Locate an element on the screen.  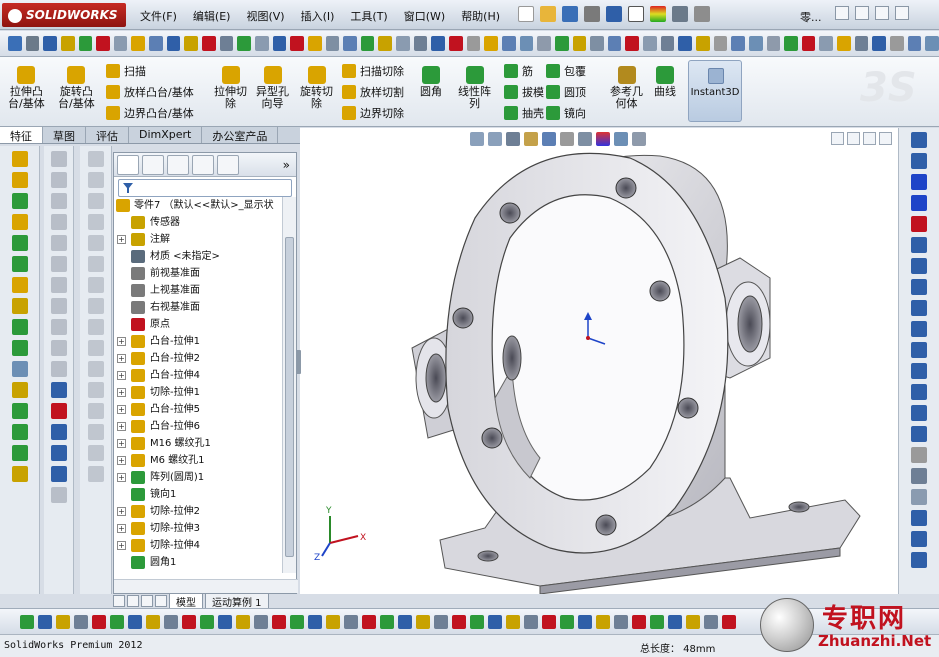
strip1-tool-9-icon is located at coordinates (19, 348).